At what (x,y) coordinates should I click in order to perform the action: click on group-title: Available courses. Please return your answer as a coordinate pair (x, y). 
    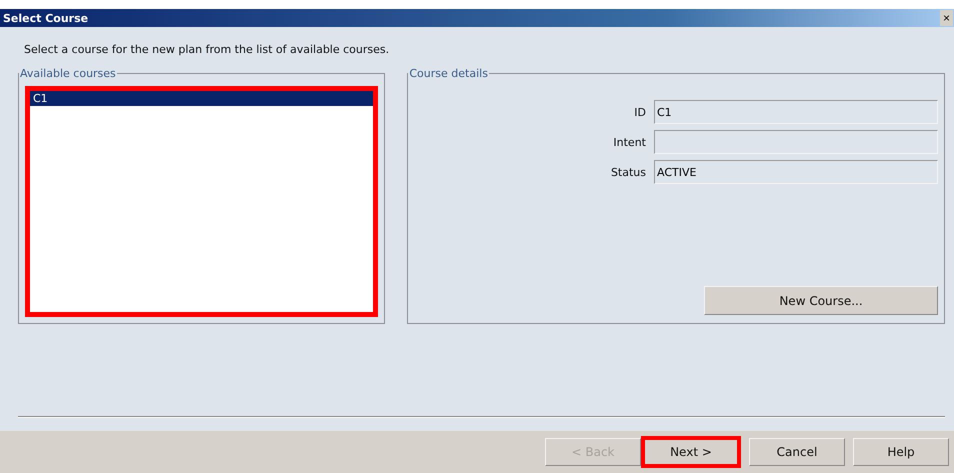
    Looking at the image, I should click on (68, 73).